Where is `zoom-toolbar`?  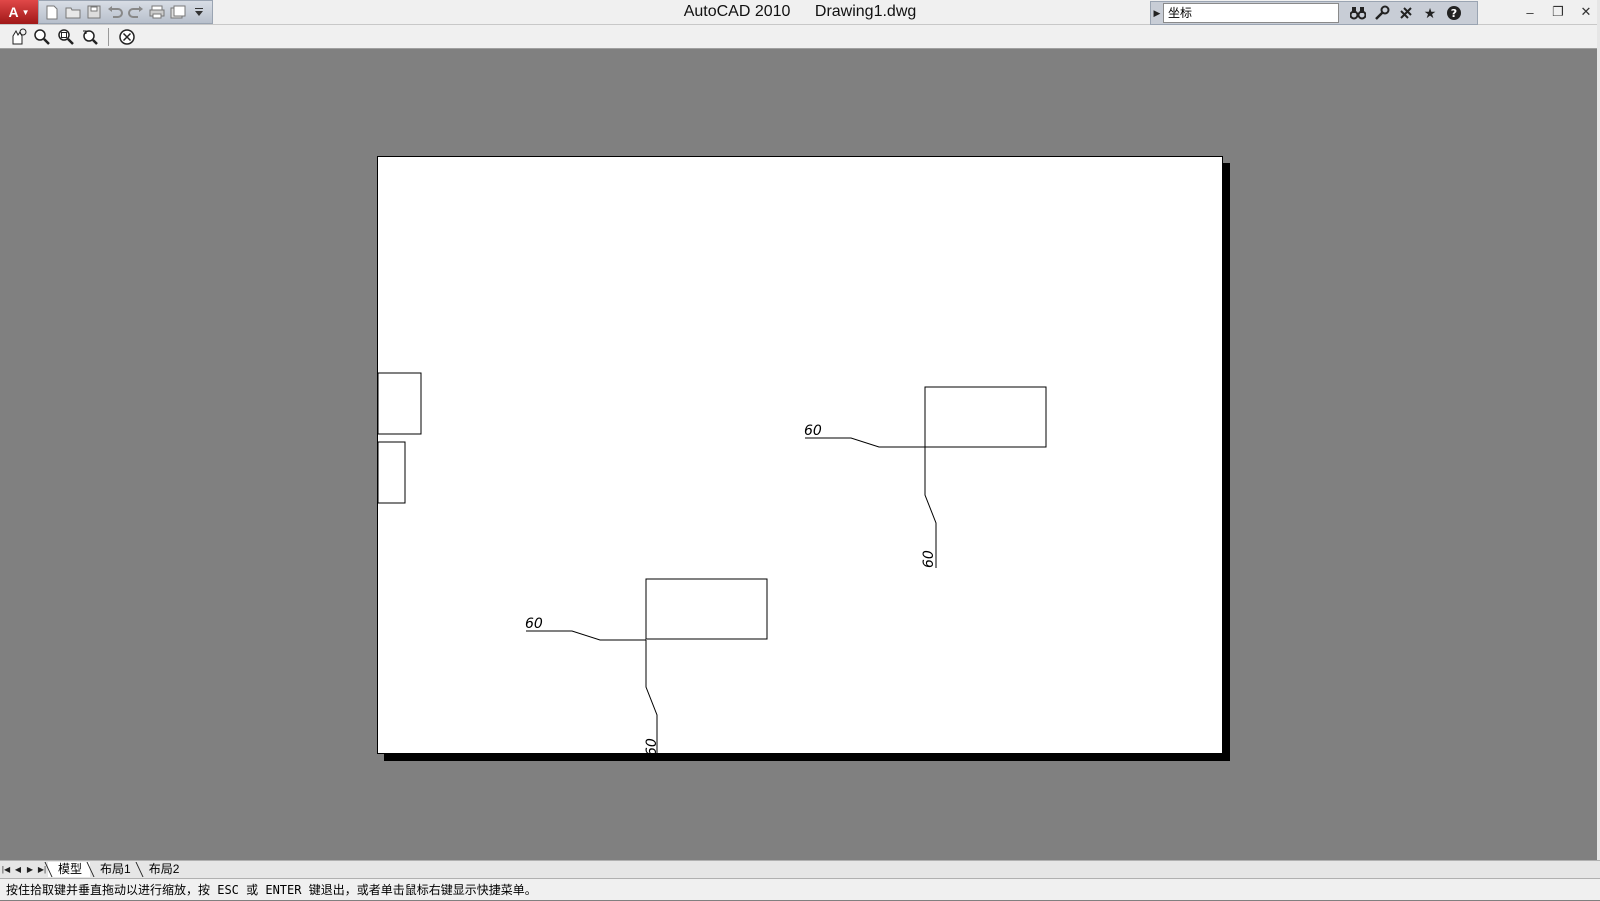
zoom-toolbar is located at coordinates (800, 37).